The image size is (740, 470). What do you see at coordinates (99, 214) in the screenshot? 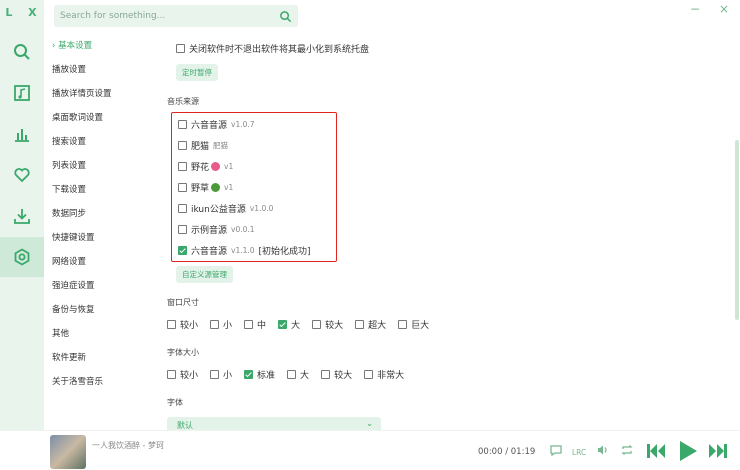
I see `nav-item-sync: 数据同步` at bounding box center [99, 214].